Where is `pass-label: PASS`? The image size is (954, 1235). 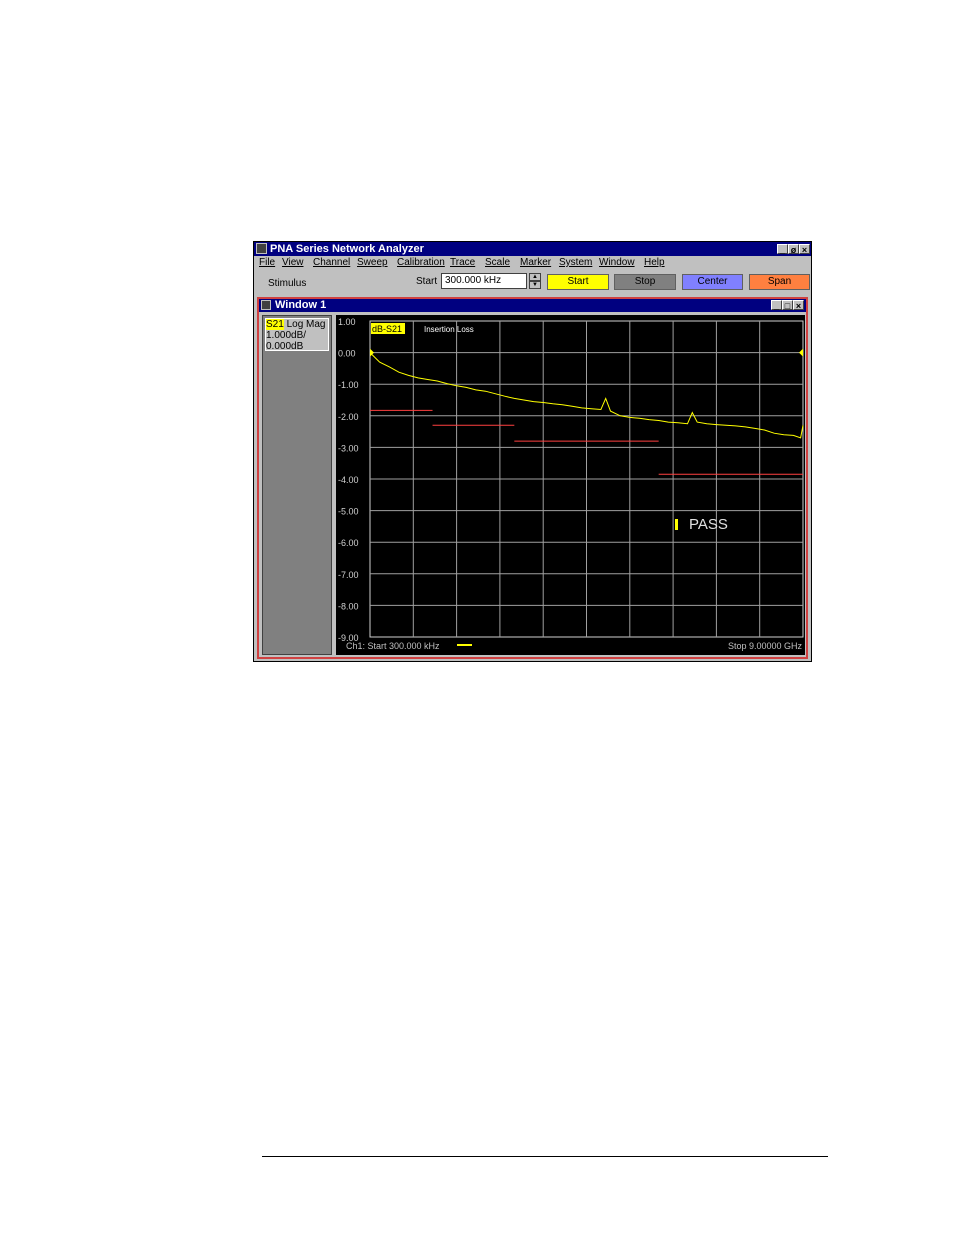 pass-label: PASS is located at coordinates (708, 524).